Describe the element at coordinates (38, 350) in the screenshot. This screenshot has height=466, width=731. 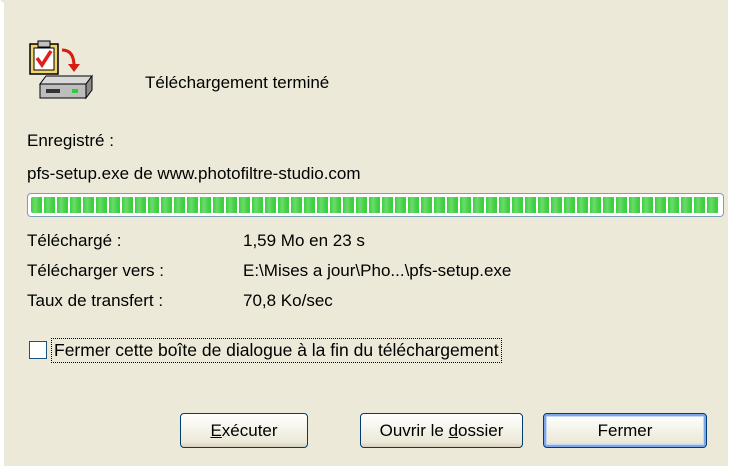
I see `close-when-done-checkbox` at that location.